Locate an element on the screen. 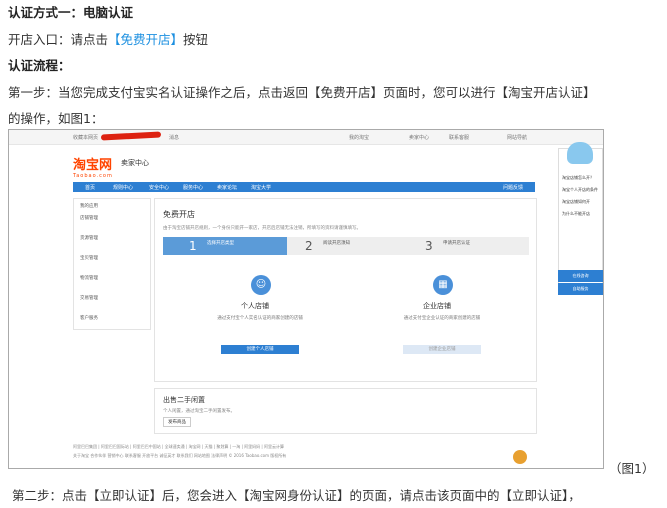 Image resolution: width=667 pixels, height=508 pixels. secondhand-title: 出售二手闲置 is located at coordinates (184, 400).